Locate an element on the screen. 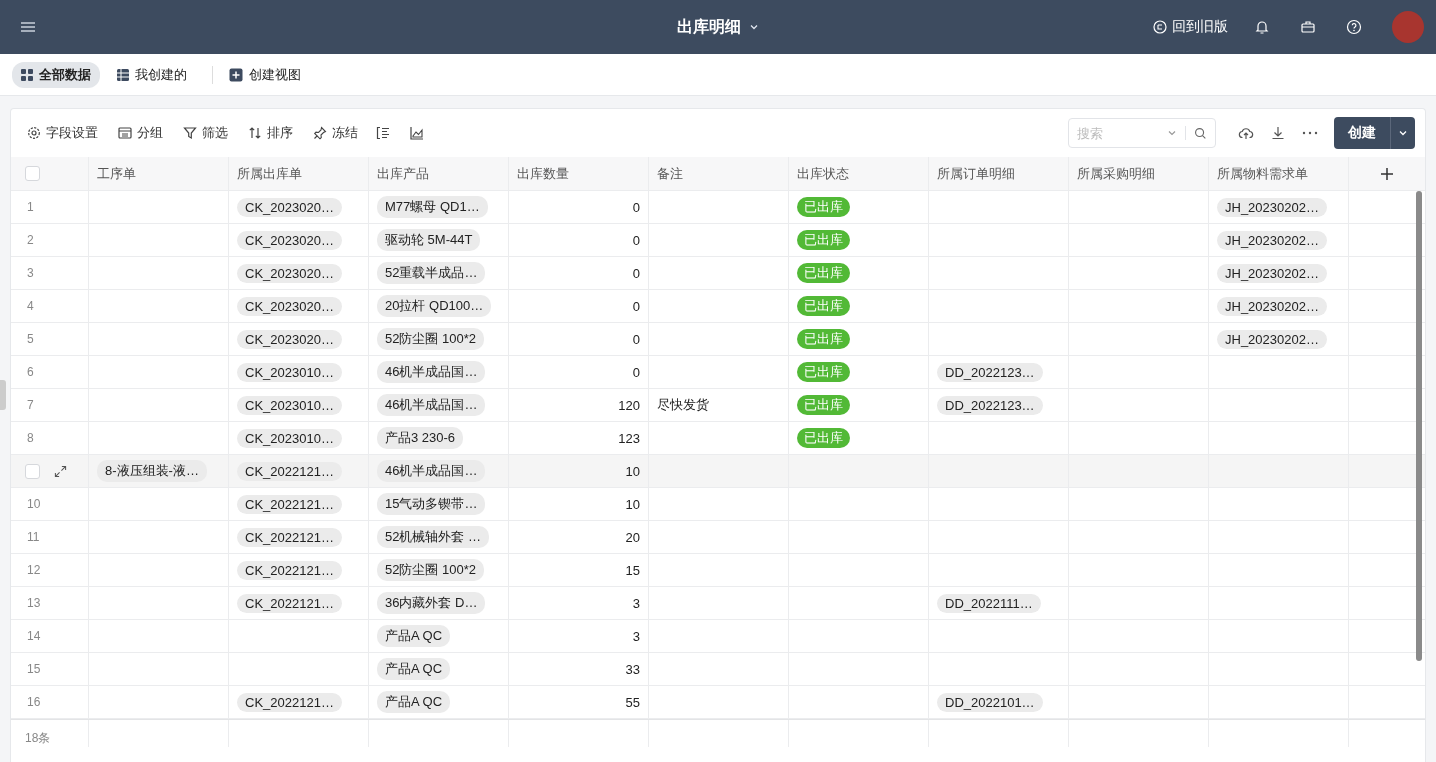  sort-button: 排序 is located at coordinates (270, 133).